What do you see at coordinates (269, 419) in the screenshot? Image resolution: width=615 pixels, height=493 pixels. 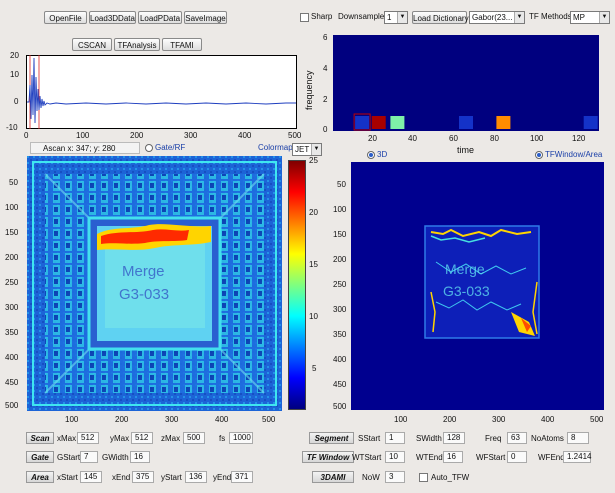 I see `cscan-xtick: 500` at bounding box center [269, 419].